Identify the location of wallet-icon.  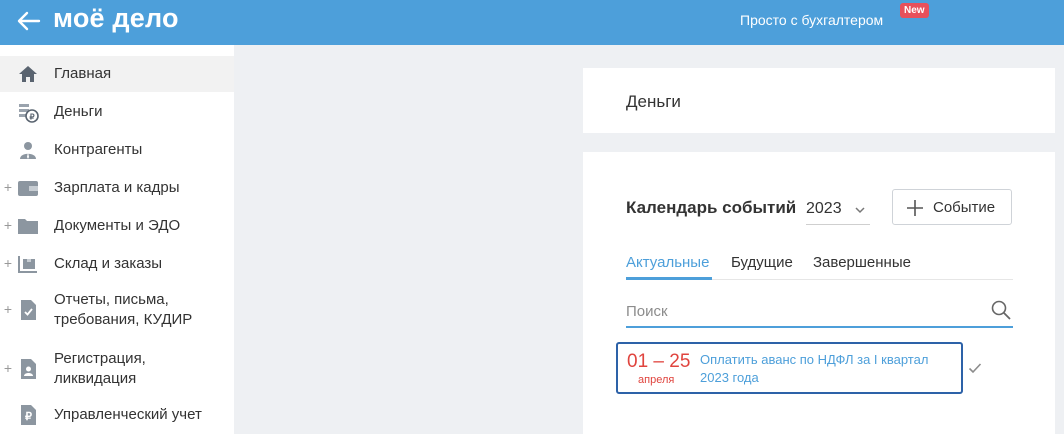
(28, 188).